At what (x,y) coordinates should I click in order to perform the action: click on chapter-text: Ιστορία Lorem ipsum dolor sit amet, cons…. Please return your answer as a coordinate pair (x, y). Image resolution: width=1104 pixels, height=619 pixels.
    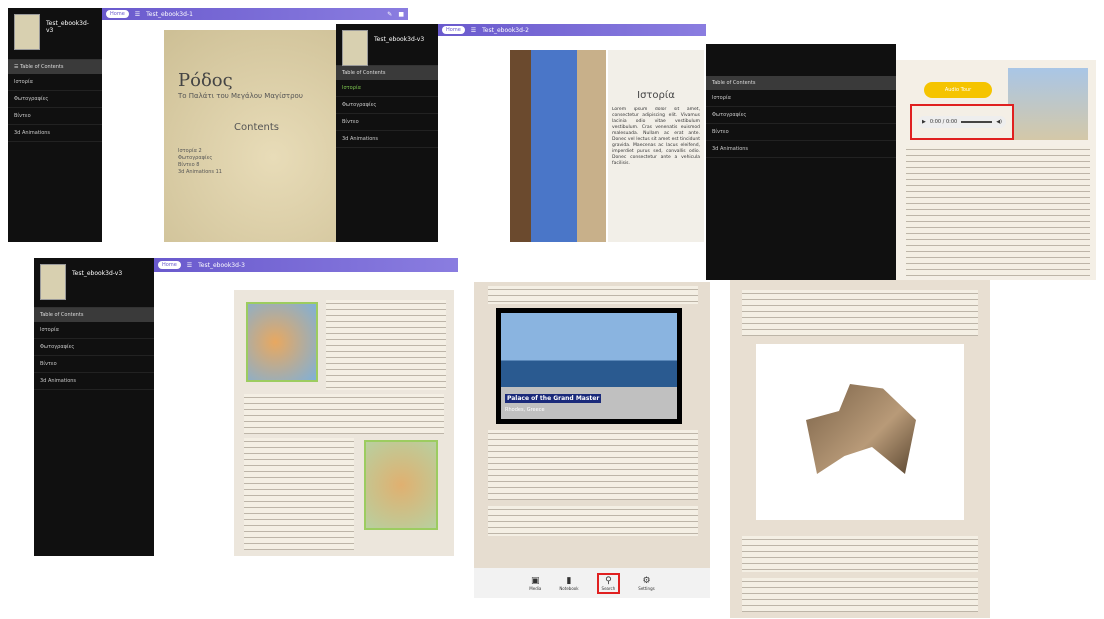
    Looking at the image, I should click on (656, 146).